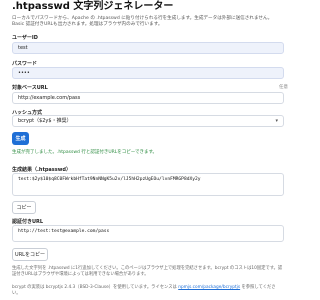 Image resolution: width=320 pixels, height=300 pixels. Describe the element at coordinates (25, 38) in the screenshot. I see `username-label: ユーザーID` at that location.